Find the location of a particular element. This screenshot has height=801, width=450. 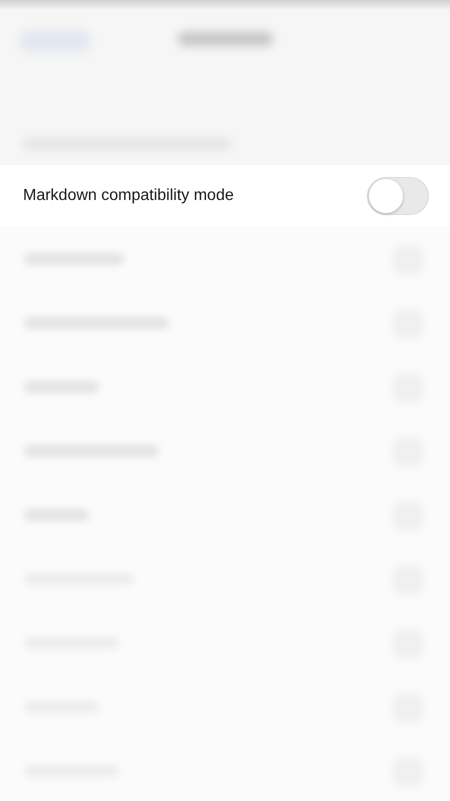

setting-label: Markdown compatibility mode is located at coordinates (128, 196).